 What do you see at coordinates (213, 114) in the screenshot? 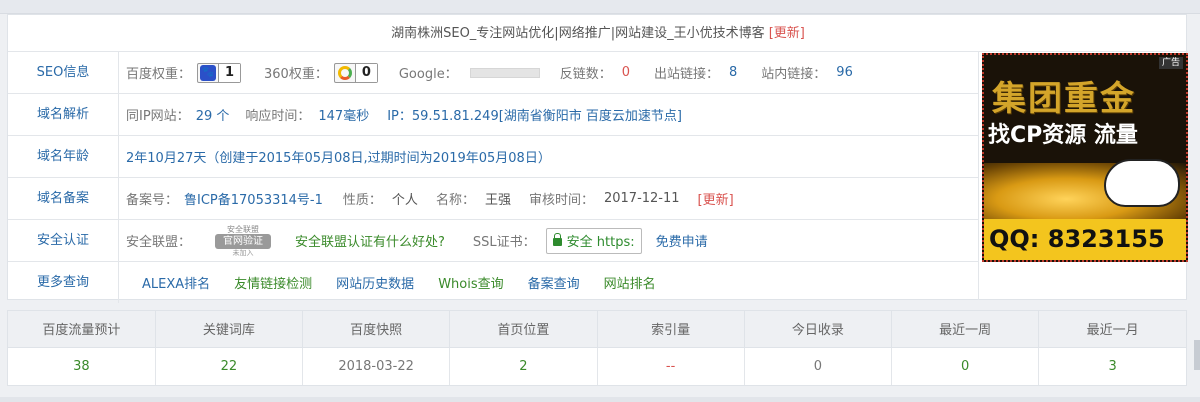
I see `same-ip-value: 29 个` at bounding box center [213, 114].